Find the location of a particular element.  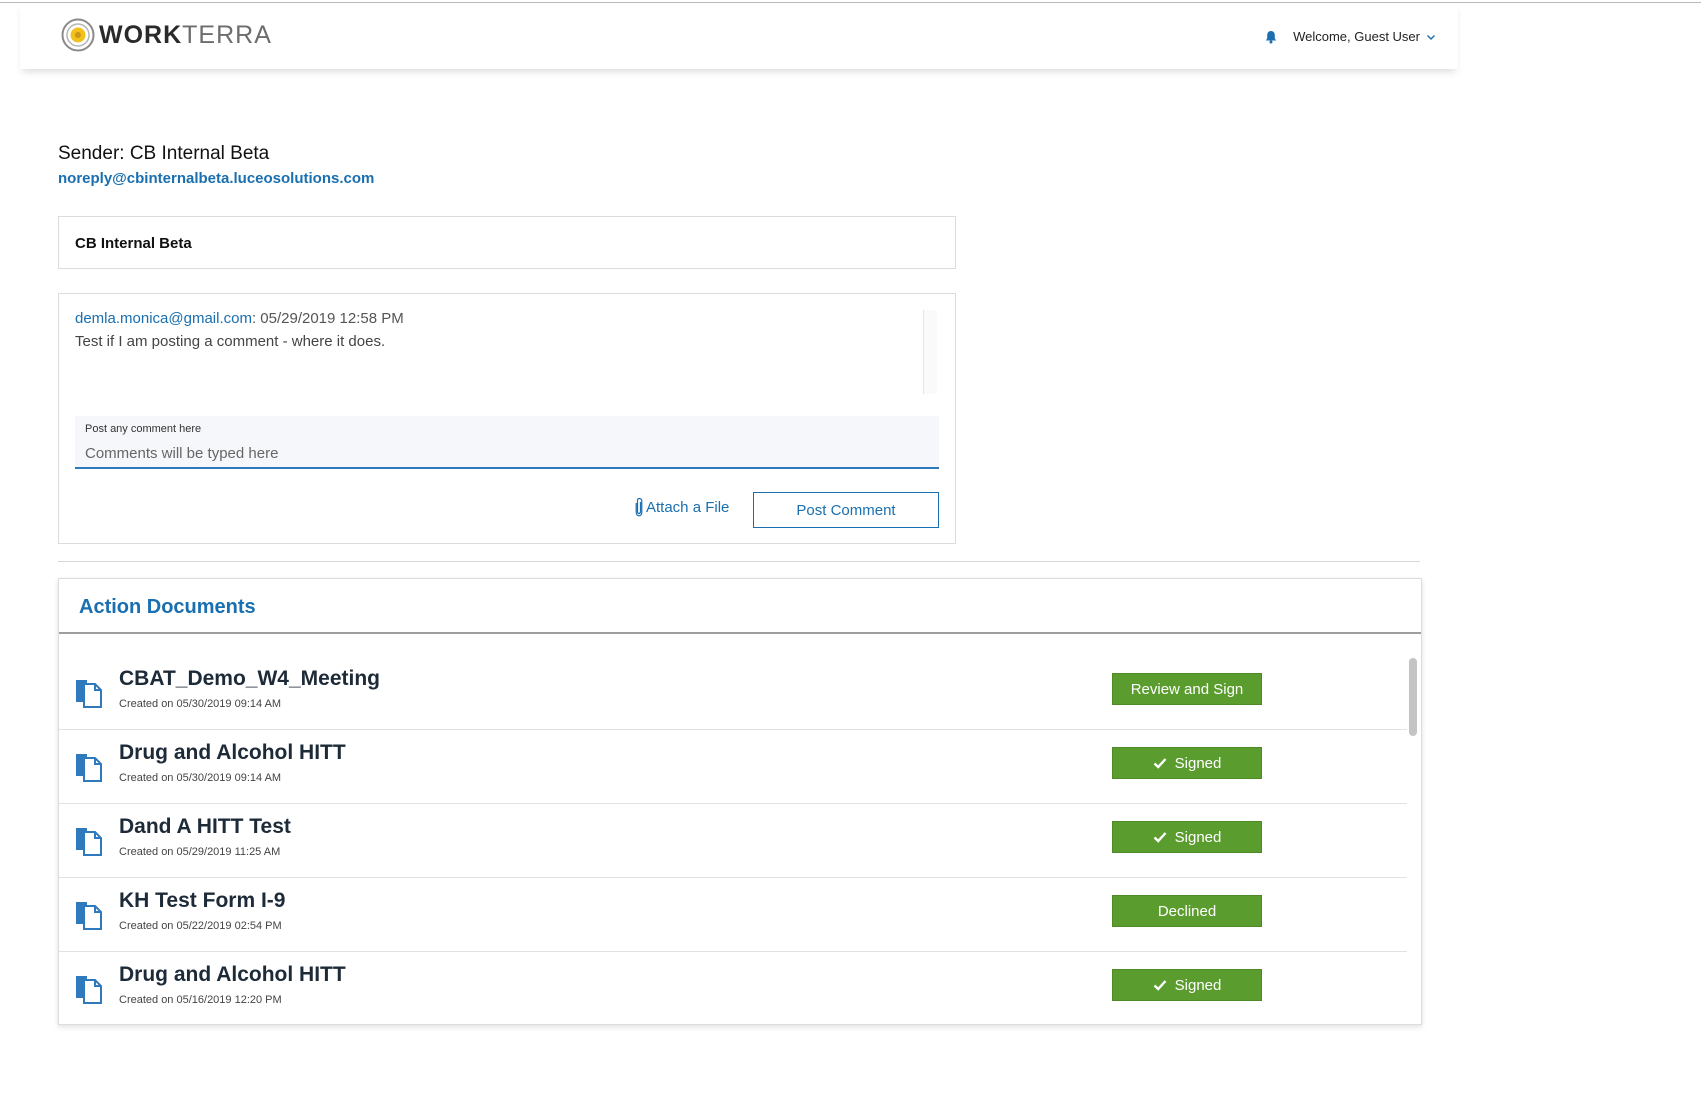

document-created-date: Created on 05/22/2019 02:54 PM is located at coordinates (200, 926).